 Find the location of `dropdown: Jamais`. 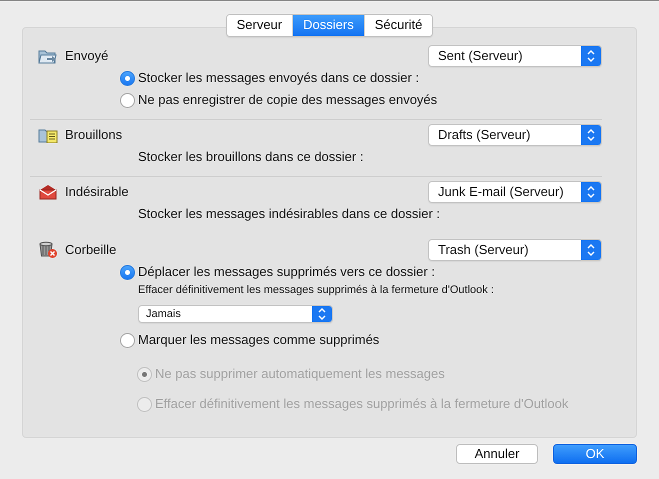

dropdown: Jamais is located at coordinates (235, 314).